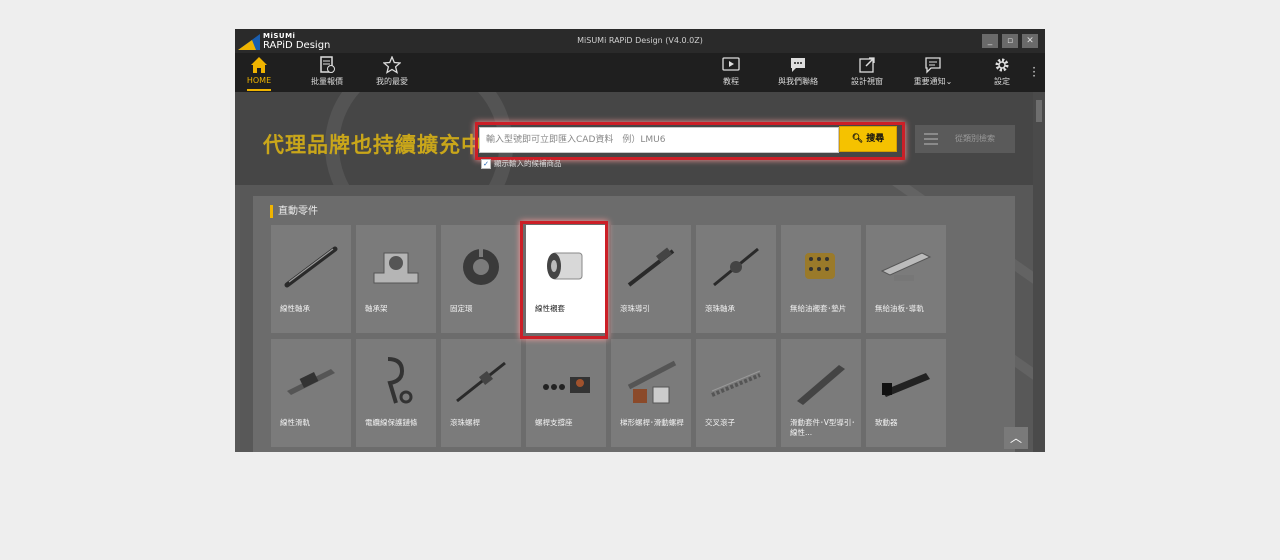 The height and width of the screenshot is (560, 1280). What do you see at coordinates (906, 266) in the screenshot?
I see `oilless-plate-icon` at bounding box center [906, 266].